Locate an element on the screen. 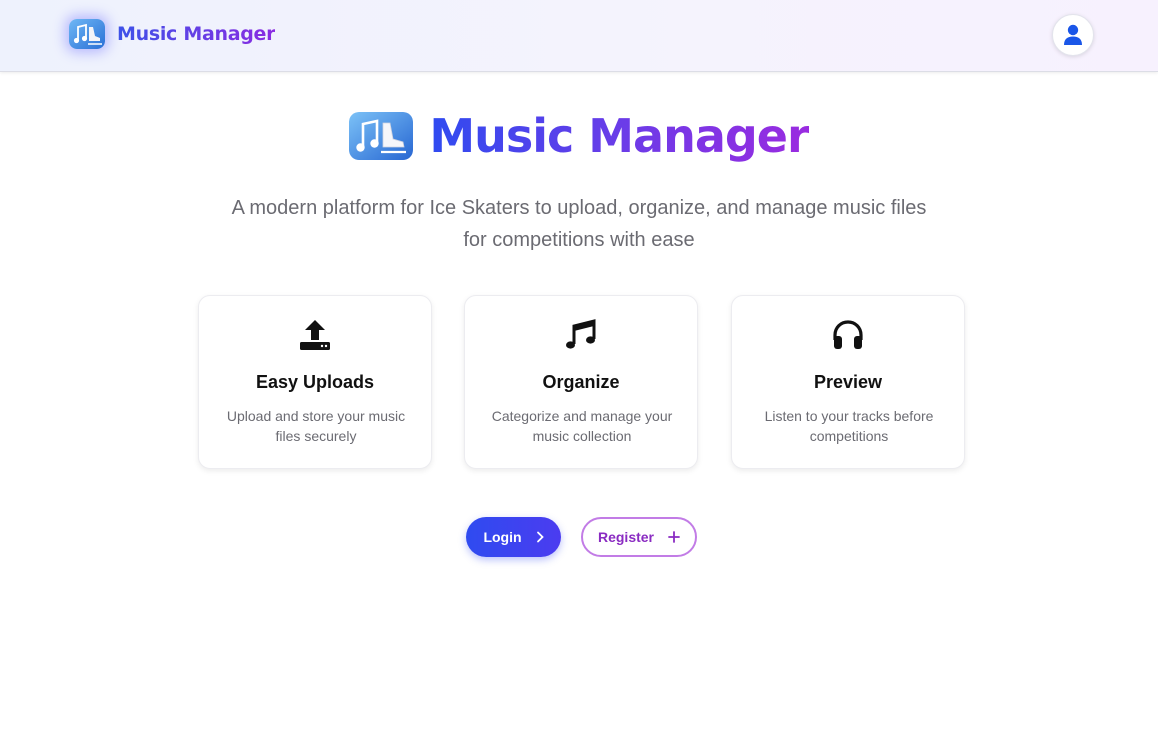 The height and width of the screenshot is (729, 1158). chevron-right-icon is located at coordinates (540, 537).